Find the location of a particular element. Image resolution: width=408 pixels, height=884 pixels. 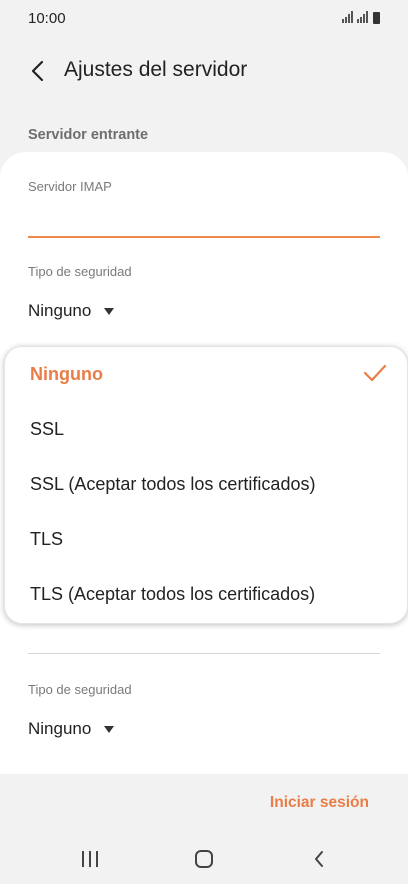

recent-apps-button is located at coordinates (90, 859).